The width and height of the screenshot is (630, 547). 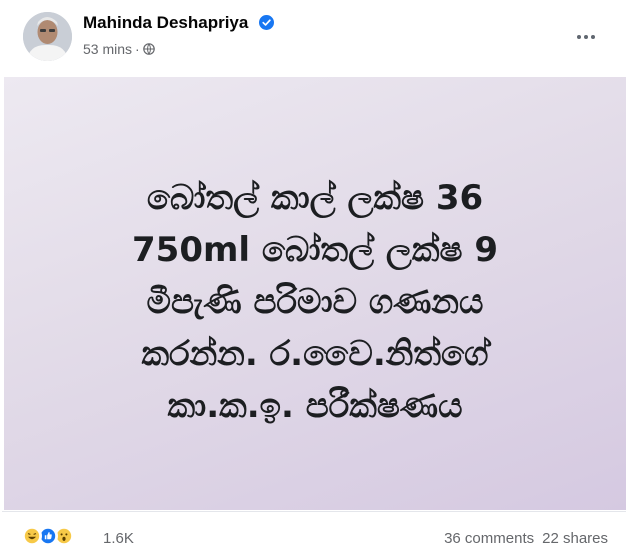 I want to click on more-options-button, so click(x=586, y=37).